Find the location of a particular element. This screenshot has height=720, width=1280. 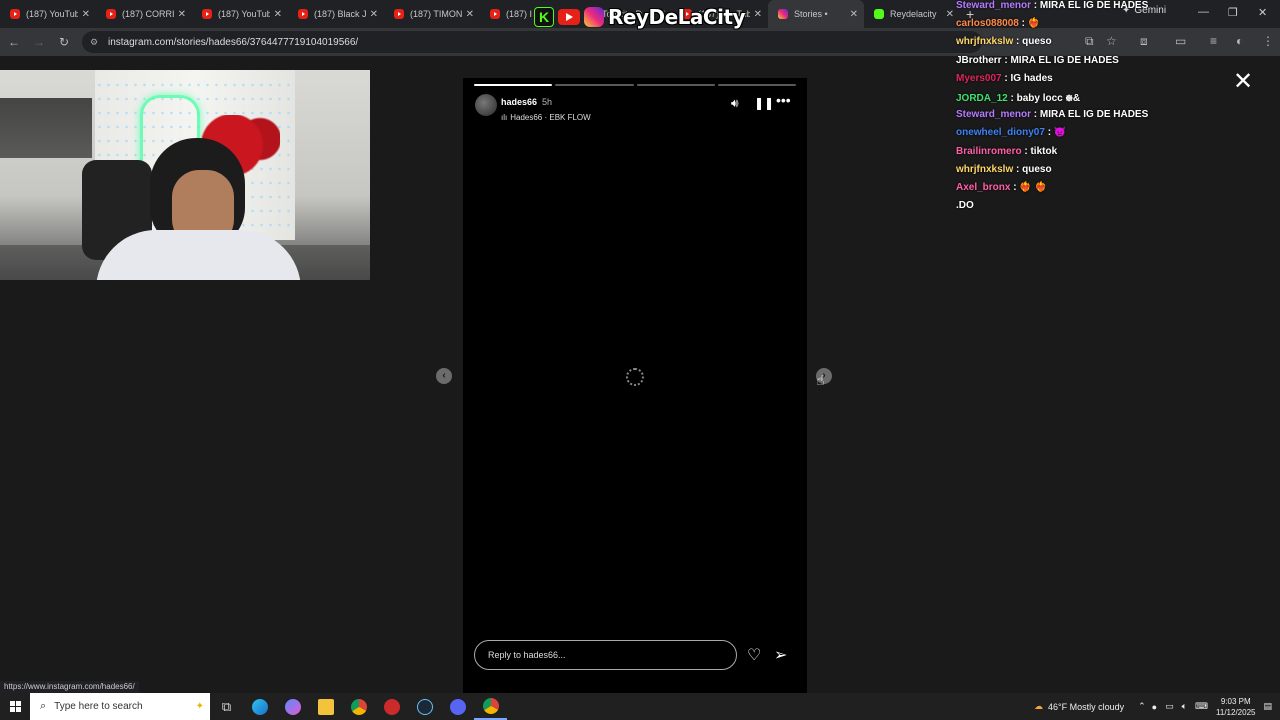

chat-username: whrjfnxkslw is located at coordinates (985, 169).